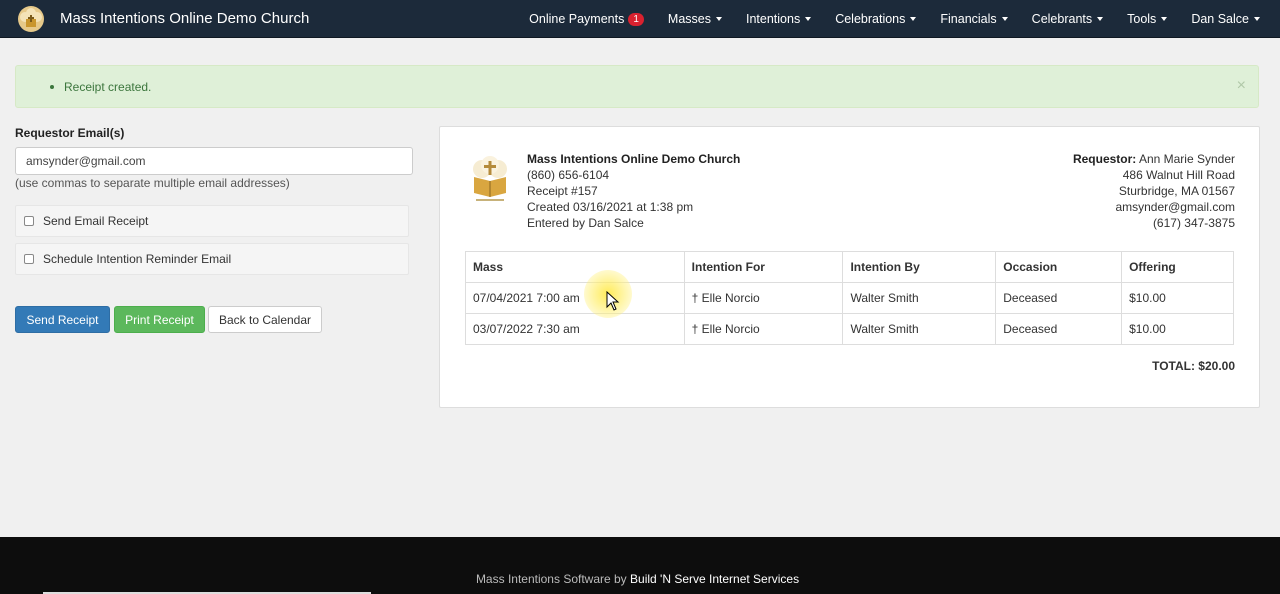 This screenshot has height=594, width=1280. I want to click on close-icon: ×, so click(1241, 86).